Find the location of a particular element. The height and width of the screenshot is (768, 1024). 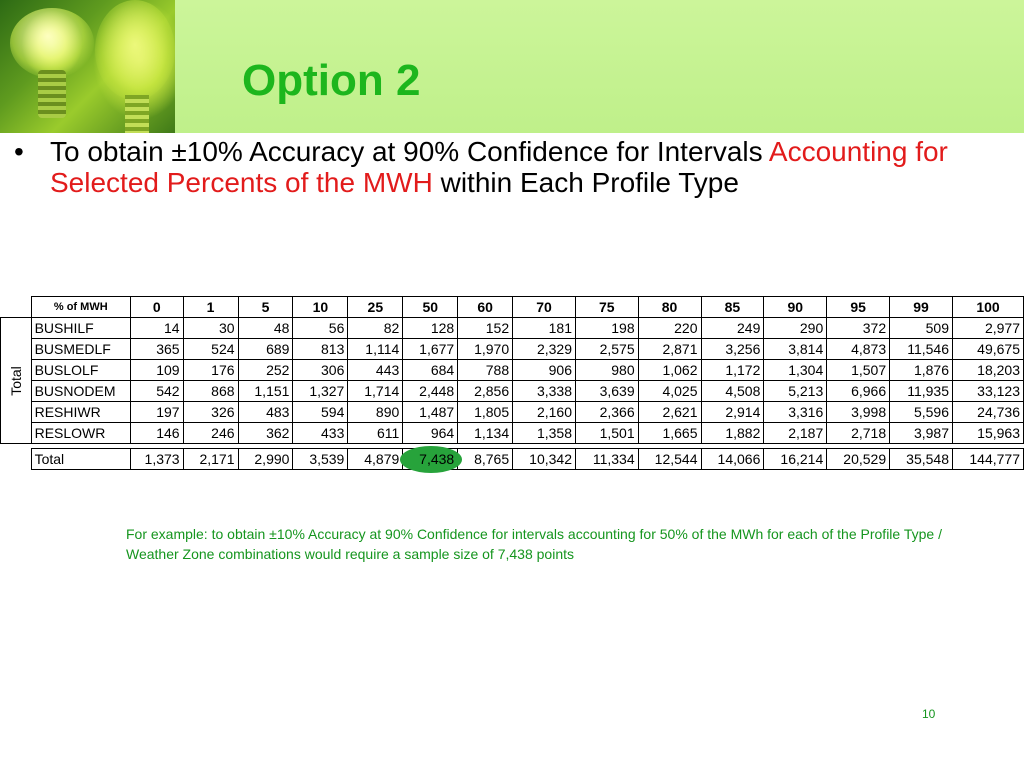

table-cell: 890 is located at coordinates (375, 412).